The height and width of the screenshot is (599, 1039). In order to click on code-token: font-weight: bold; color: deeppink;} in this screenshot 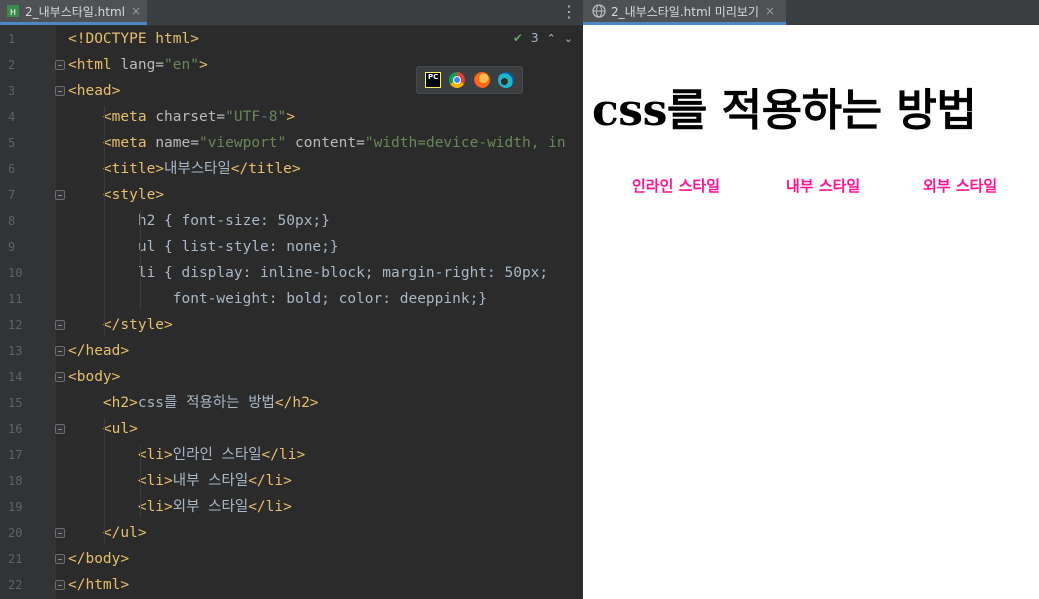, I will do `click(278, 299)`.